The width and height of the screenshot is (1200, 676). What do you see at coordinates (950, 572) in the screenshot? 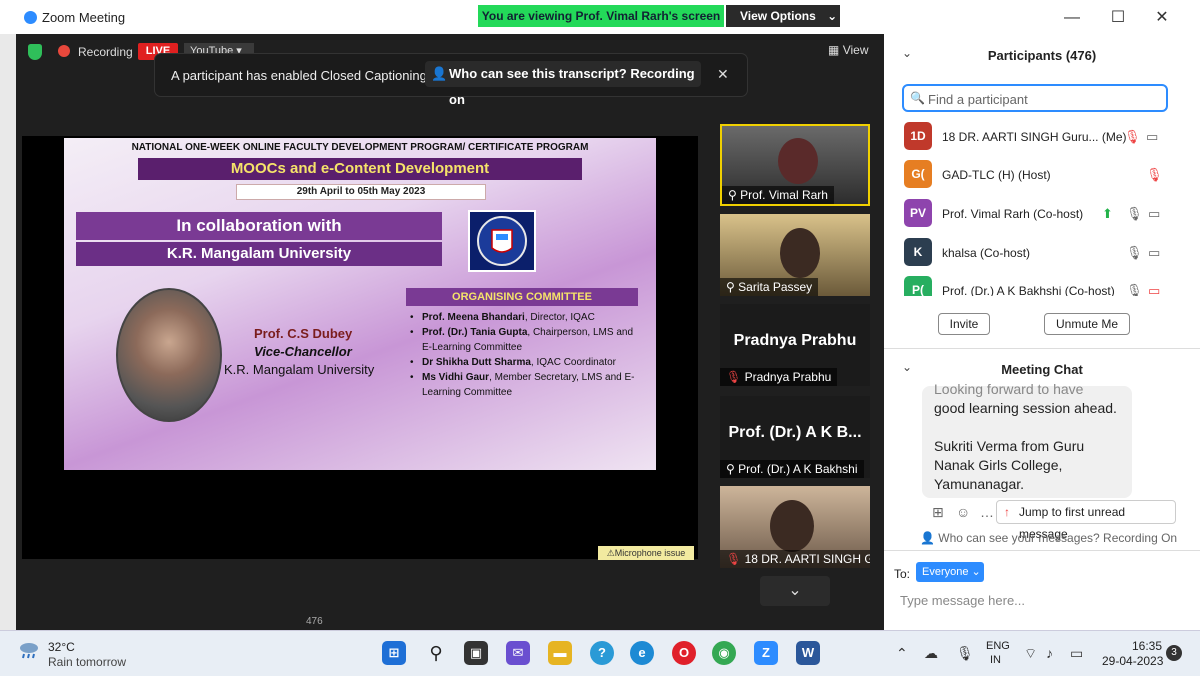
I see `recipient-dropdown: Everyone ⌄` at bounding box center [950, 572].